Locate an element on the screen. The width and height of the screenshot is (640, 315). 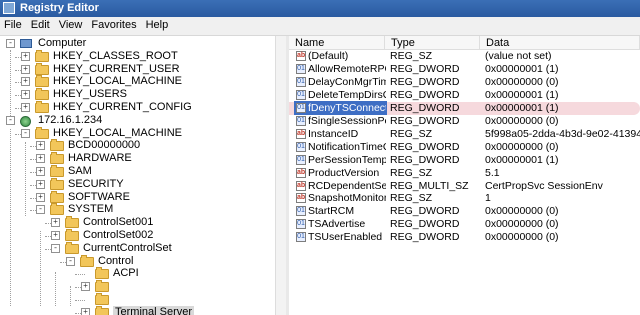
tree-node-label: SOFTWARE is located at coordinates (99, 196).